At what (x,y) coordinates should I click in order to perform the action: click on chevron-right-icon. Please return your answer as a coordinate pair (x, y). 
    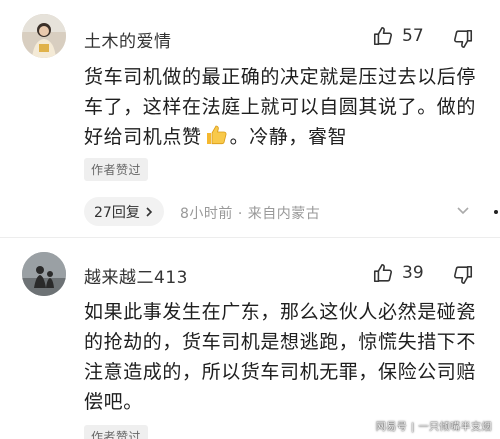
    Looking at the image, I should click on (149, 211).